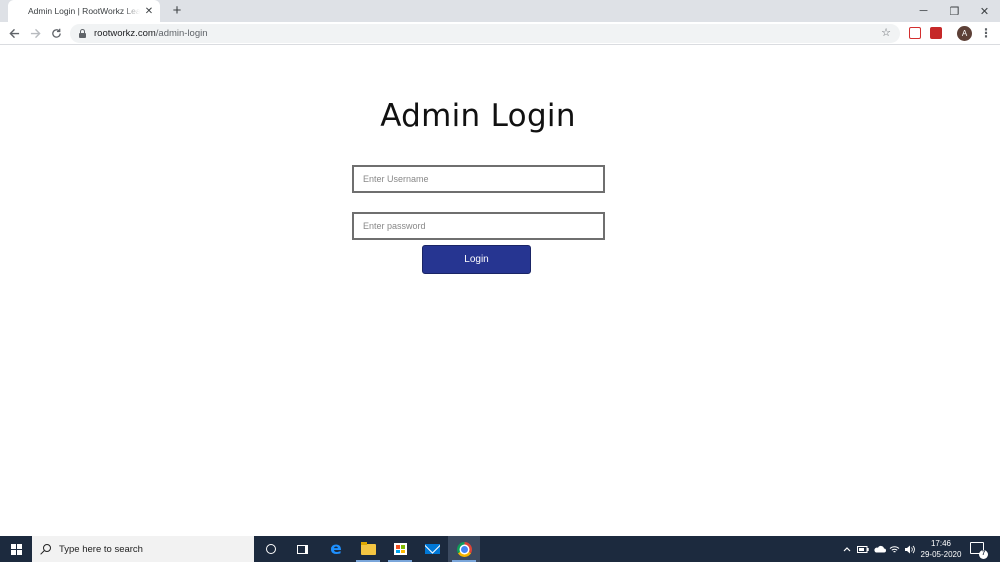 The width and height of the screenshot is (1000, 562). Describe the element at coordinates (400, 549) in the screenshot. I see `store-icon` at that location.